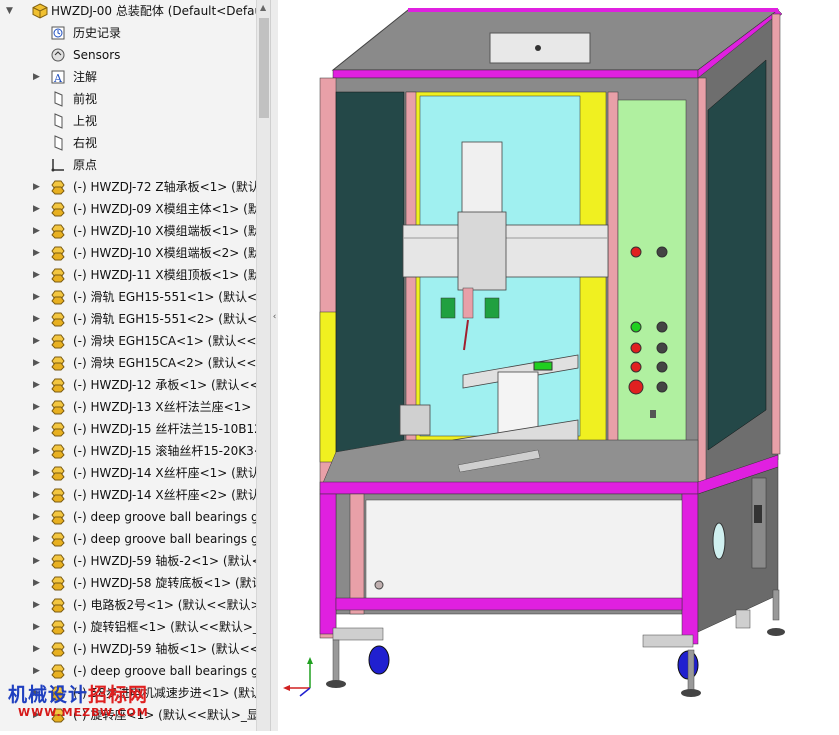 Image resolution: width=839 pixels, height=735 pixels. I want to click on scroll-up-icon: ▲, so click(263, 7).